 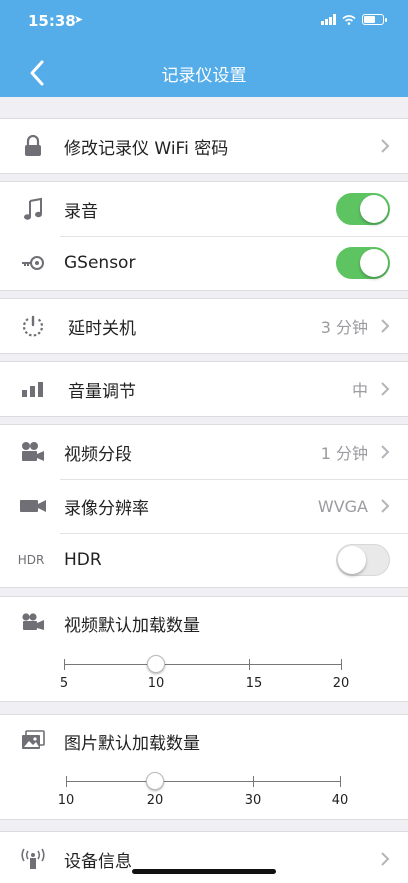 I want to click on hdr-toggle, so click(x=363, y=560).